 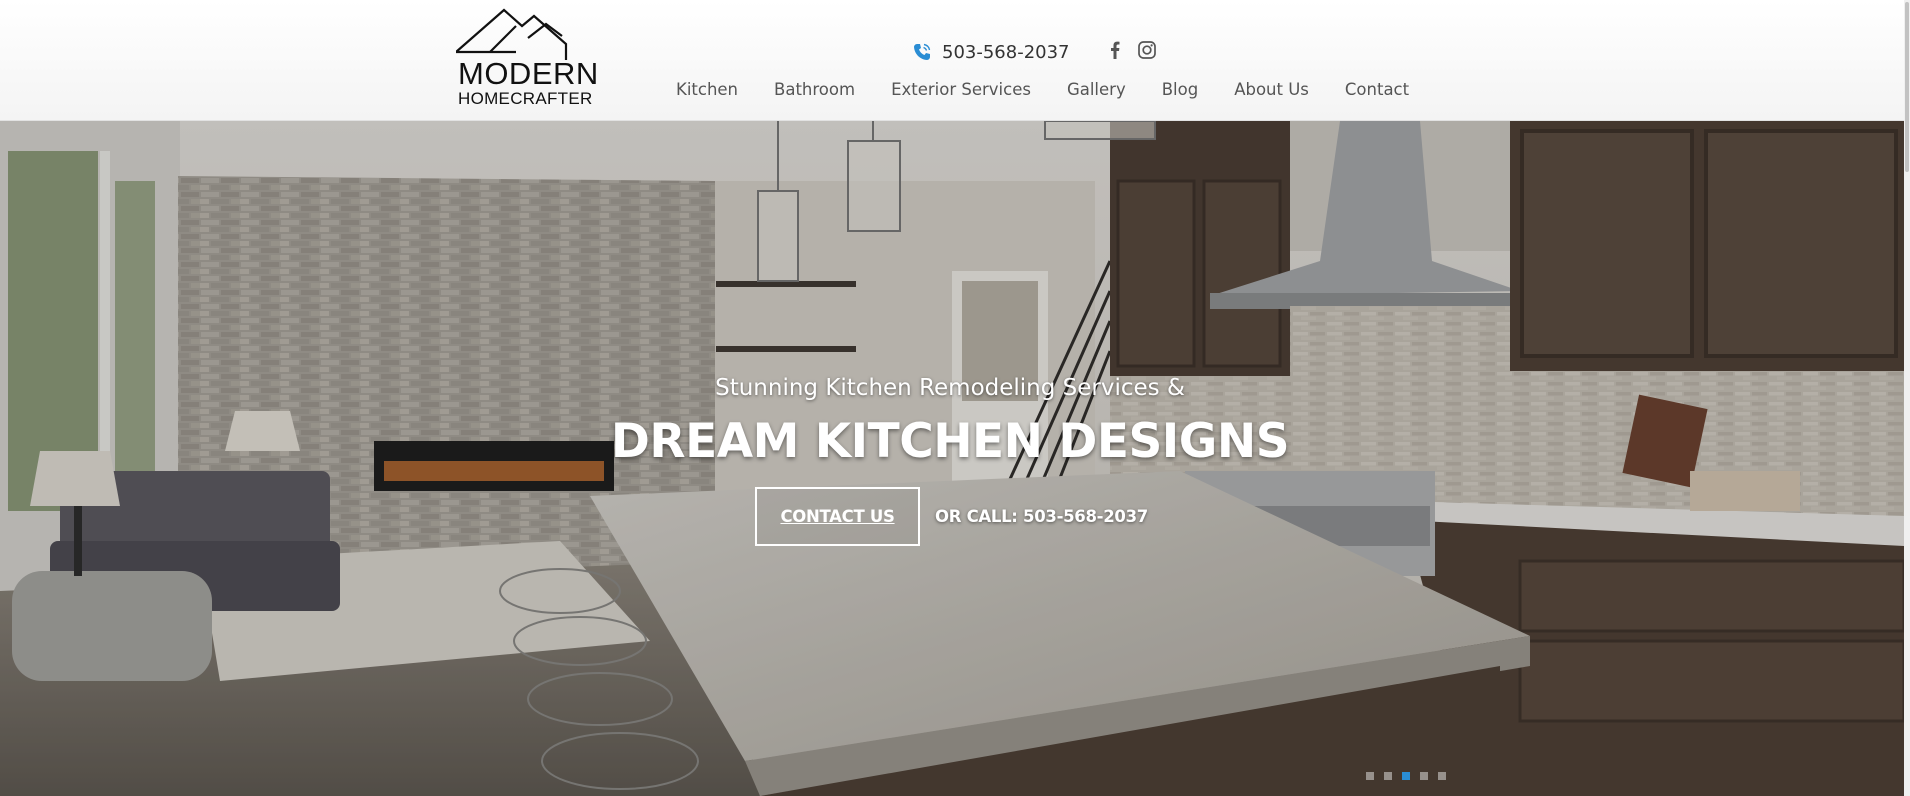 I want to click on nav-item-about-us: About Us, so click(x=1271, y=89).